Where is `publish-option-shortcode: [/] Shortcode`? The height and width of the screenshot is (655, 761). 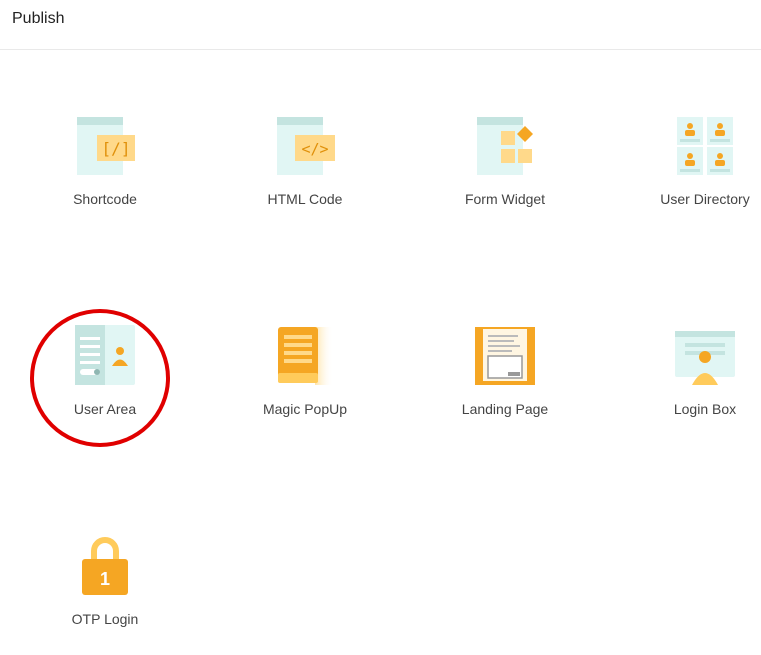 publish-option-shortcode: [/] Shortcode is located at coordinates (105, 175).